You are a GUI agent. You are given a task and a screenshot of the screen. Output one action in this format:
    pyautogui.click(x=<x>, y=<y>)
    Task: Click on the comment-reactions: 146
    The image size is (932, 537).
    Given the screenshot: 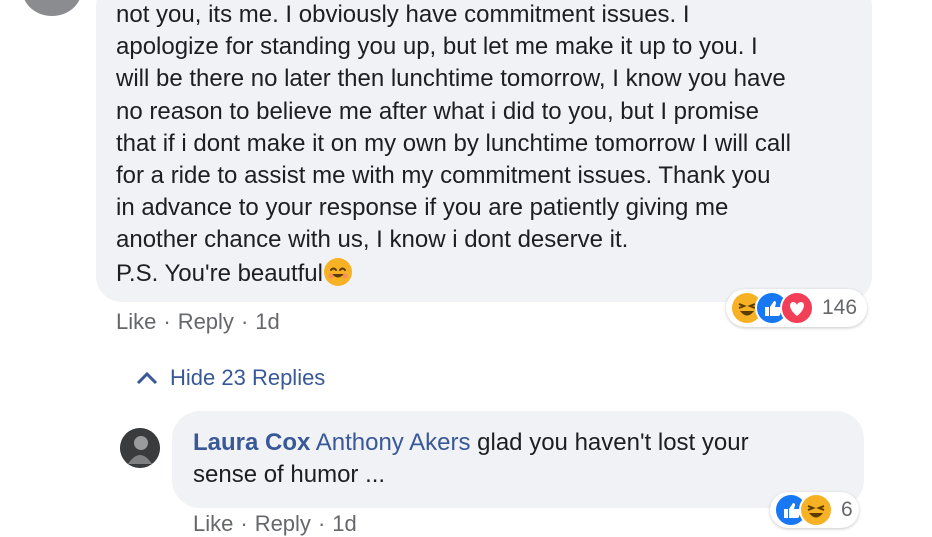 What is the action you would take?
    pyautogui.click(x=797, y=308)
    